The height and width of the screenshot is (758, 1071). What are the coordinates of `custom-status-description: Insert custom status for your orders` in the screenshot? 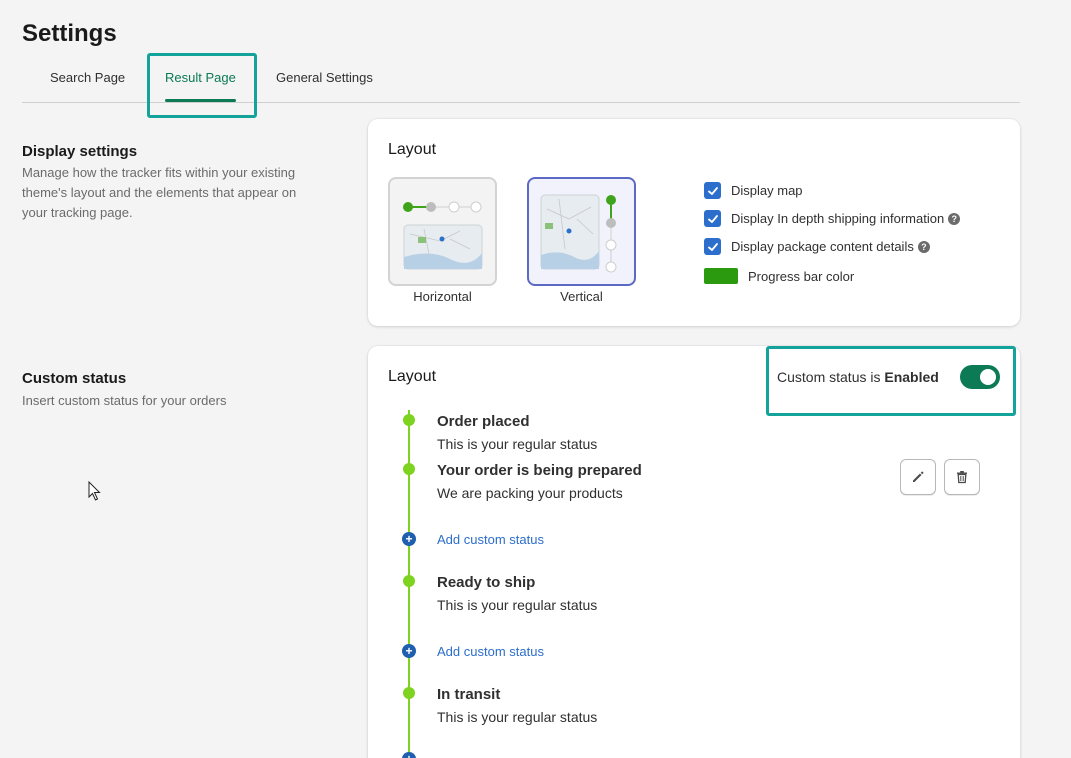 It's located at (124, 400).